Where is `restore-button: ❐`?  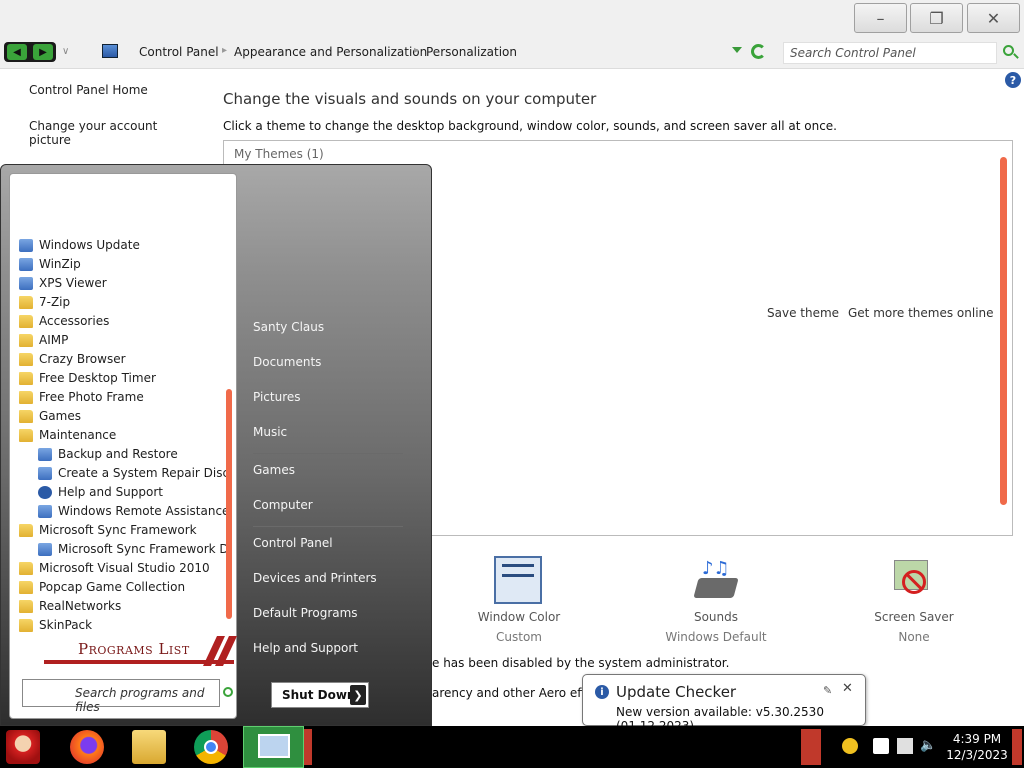 restore-button: ❐ is located at coordinates (936, 18).